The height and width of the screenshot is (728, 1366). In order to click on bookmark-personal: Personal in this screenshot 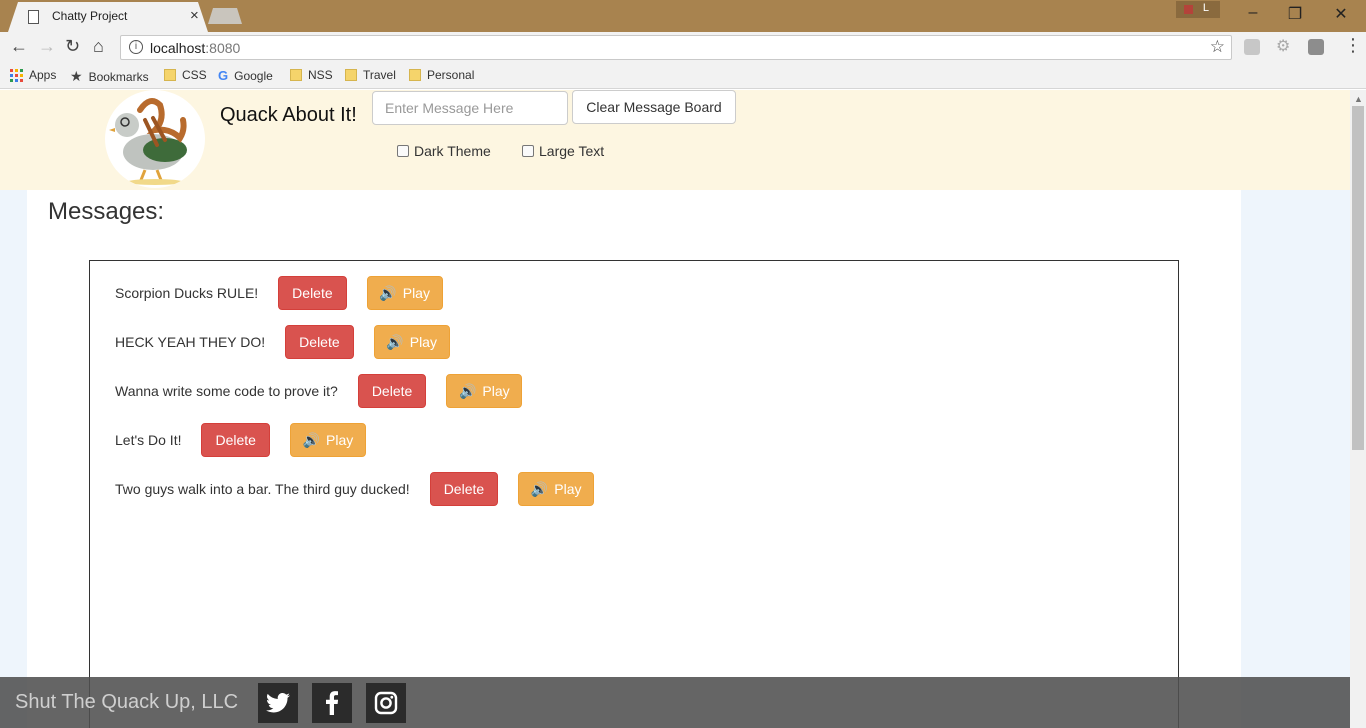, I will do `click(441, 75)`.